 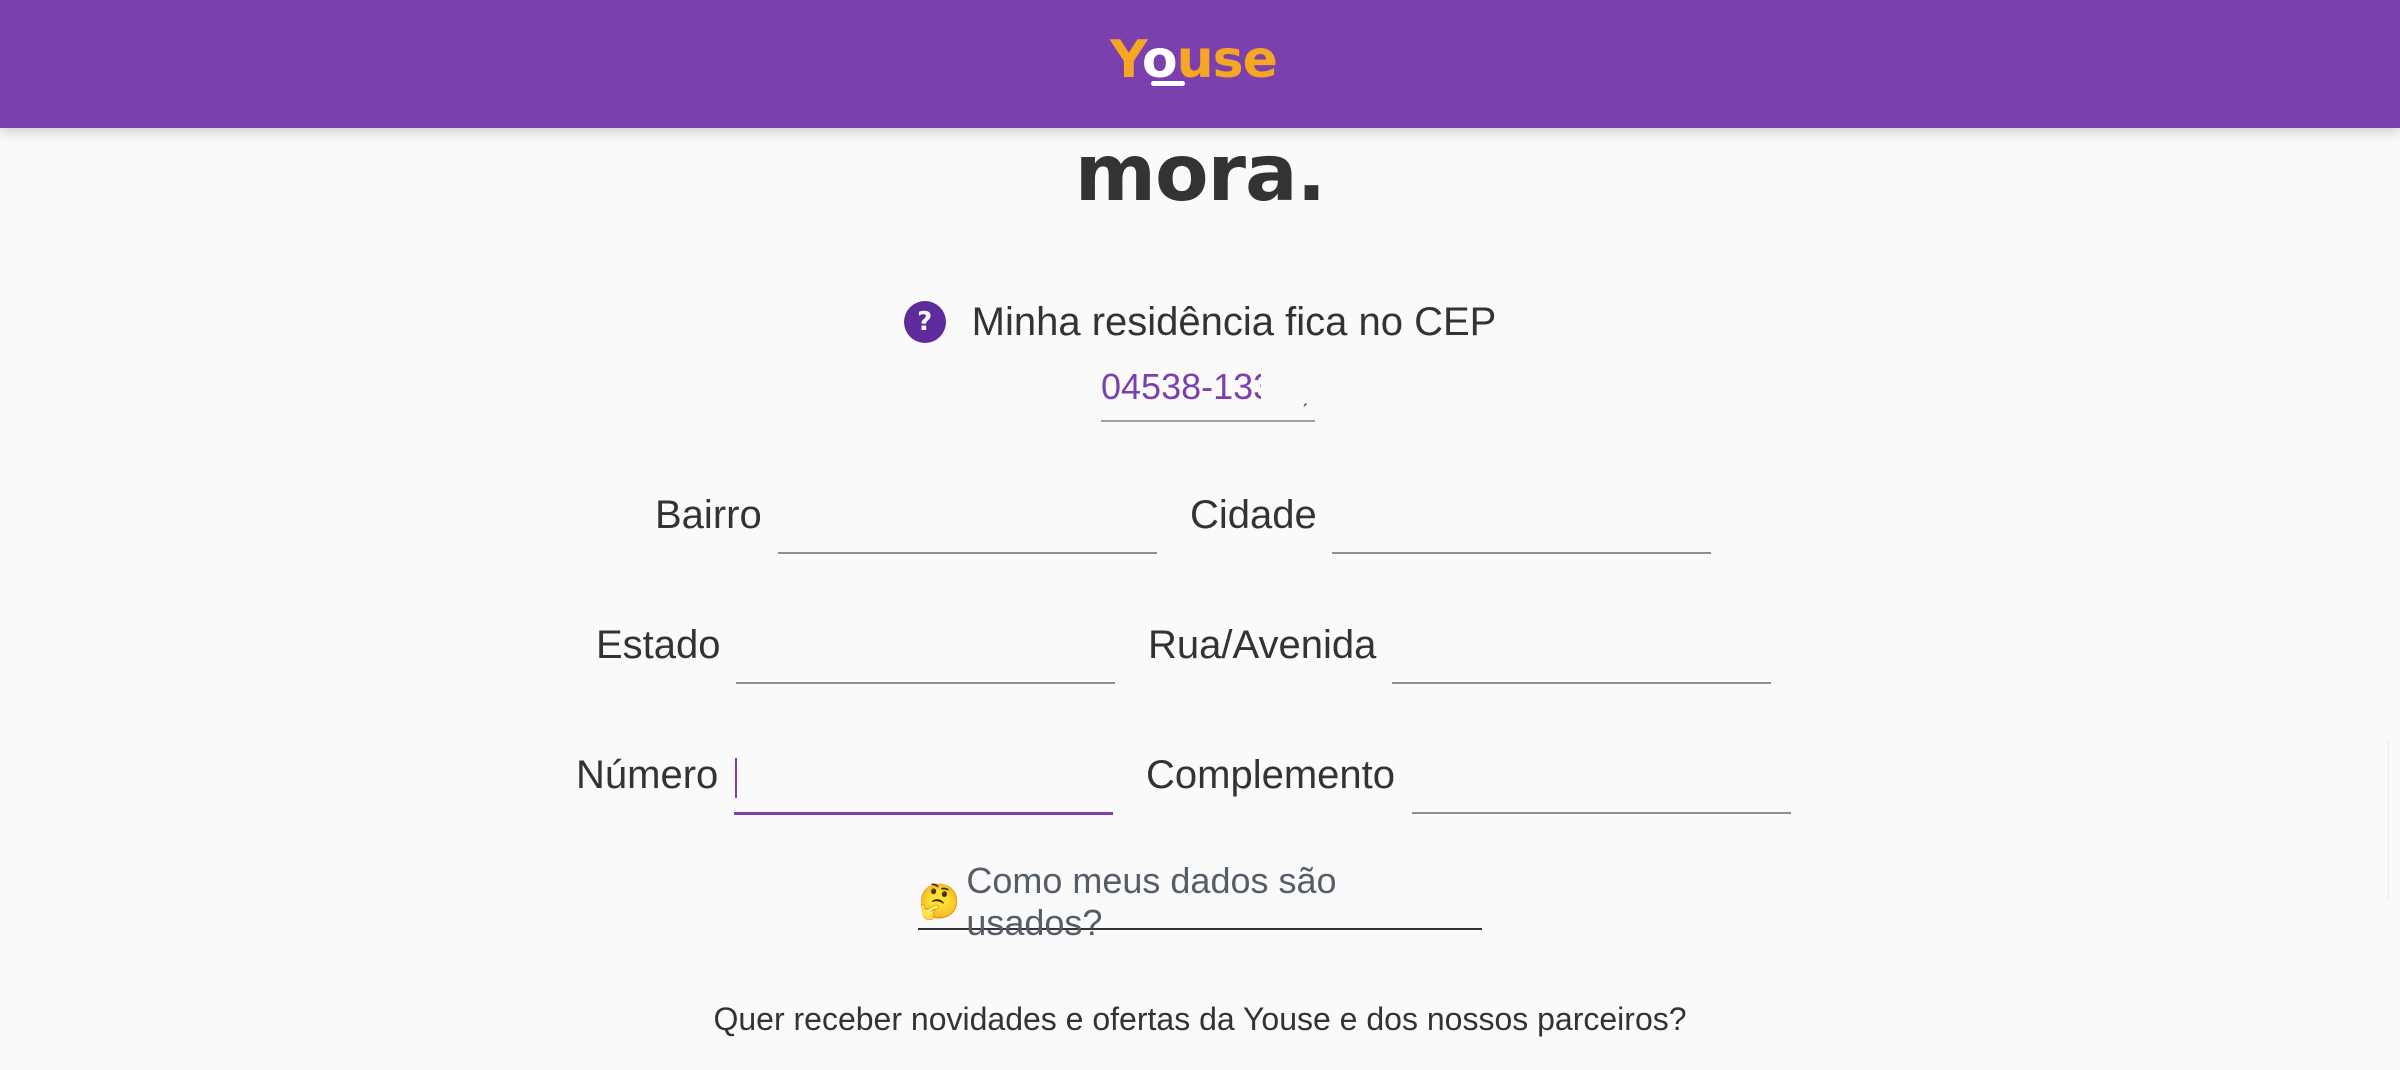 I want to click on scrollbar-track, so click(x=2391, y=820).